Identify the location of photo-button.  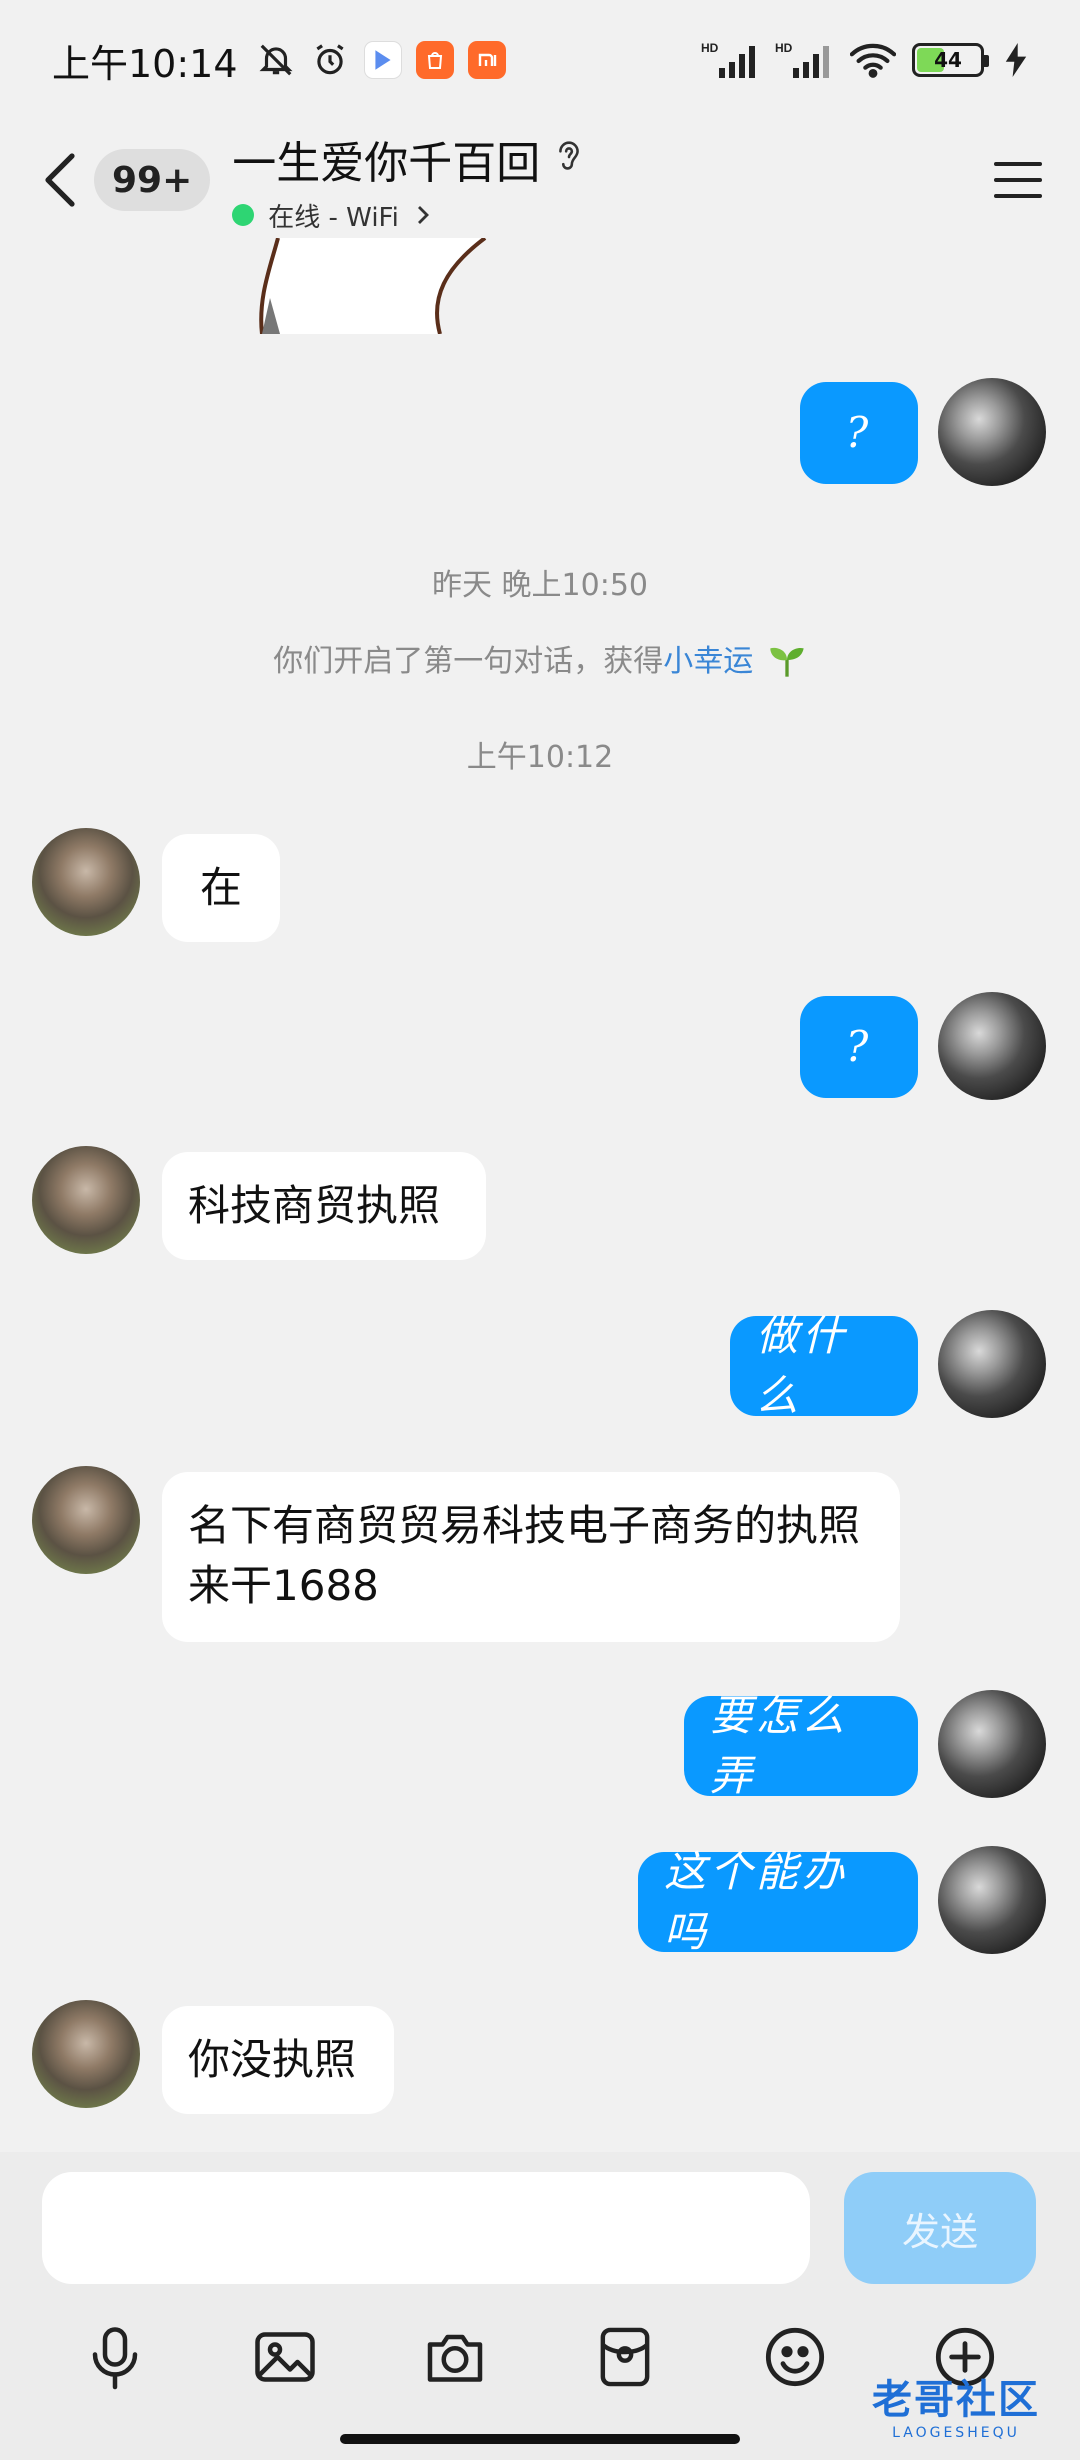
(285, 2357).